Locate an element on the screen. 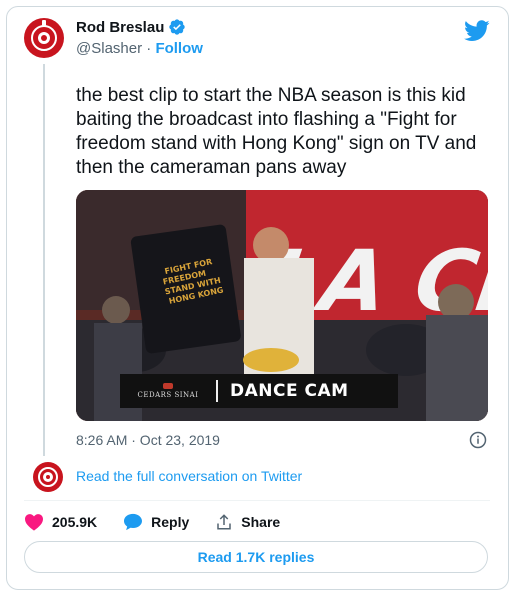  author-name: Rod Breslau is located at coordinates (120, 27).